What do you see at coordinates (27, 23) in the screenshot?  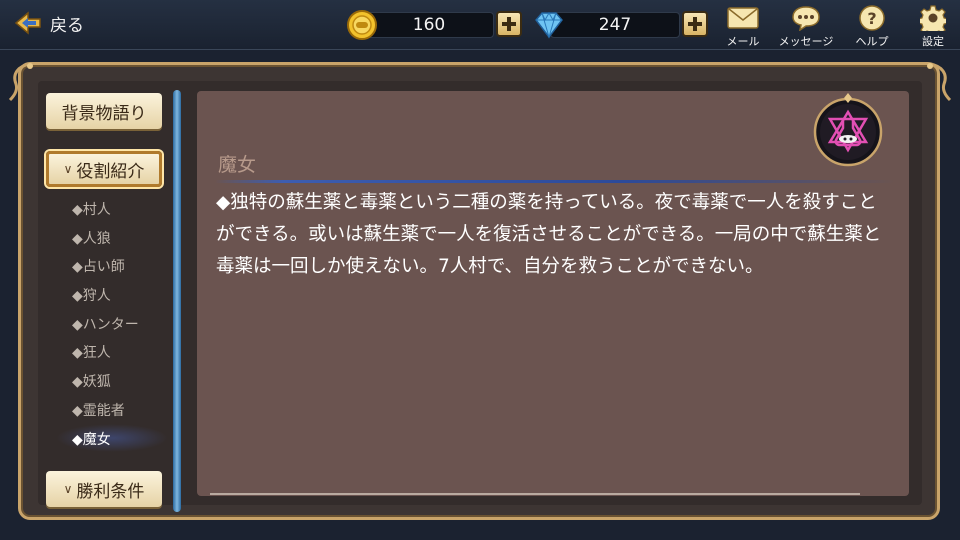 I see `back-arrow-icon` at bounding box center [27, 23].